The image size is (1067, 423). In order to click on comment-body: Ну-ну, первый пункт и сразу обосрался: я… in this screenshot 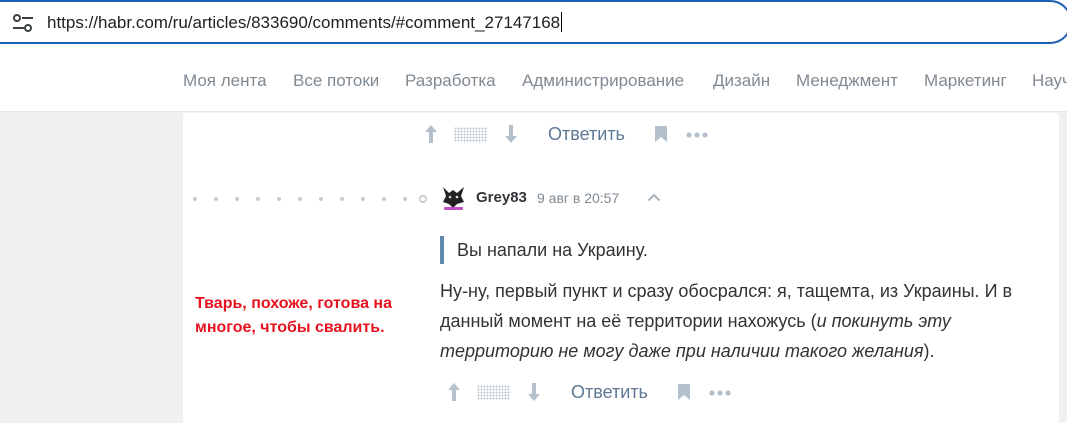, I will do `click(745, 321)`.